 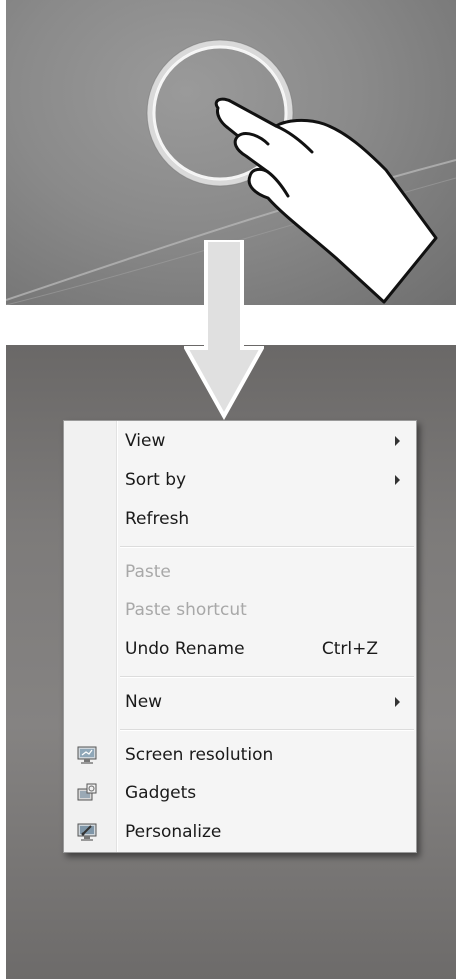 I want to click on menu-item-label: Paste, so click(x=148, y=572).